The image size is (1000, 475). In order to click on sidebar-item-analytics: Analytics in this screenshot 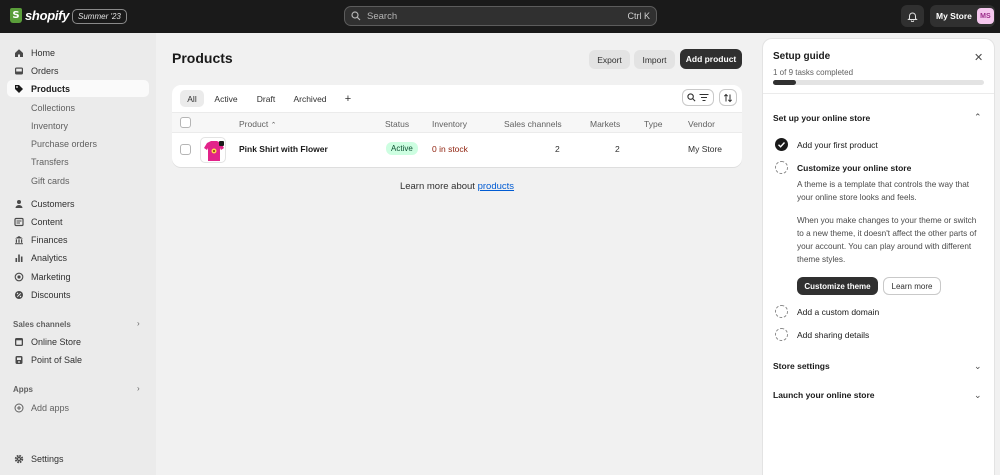, I will do `click(78, 257)`.